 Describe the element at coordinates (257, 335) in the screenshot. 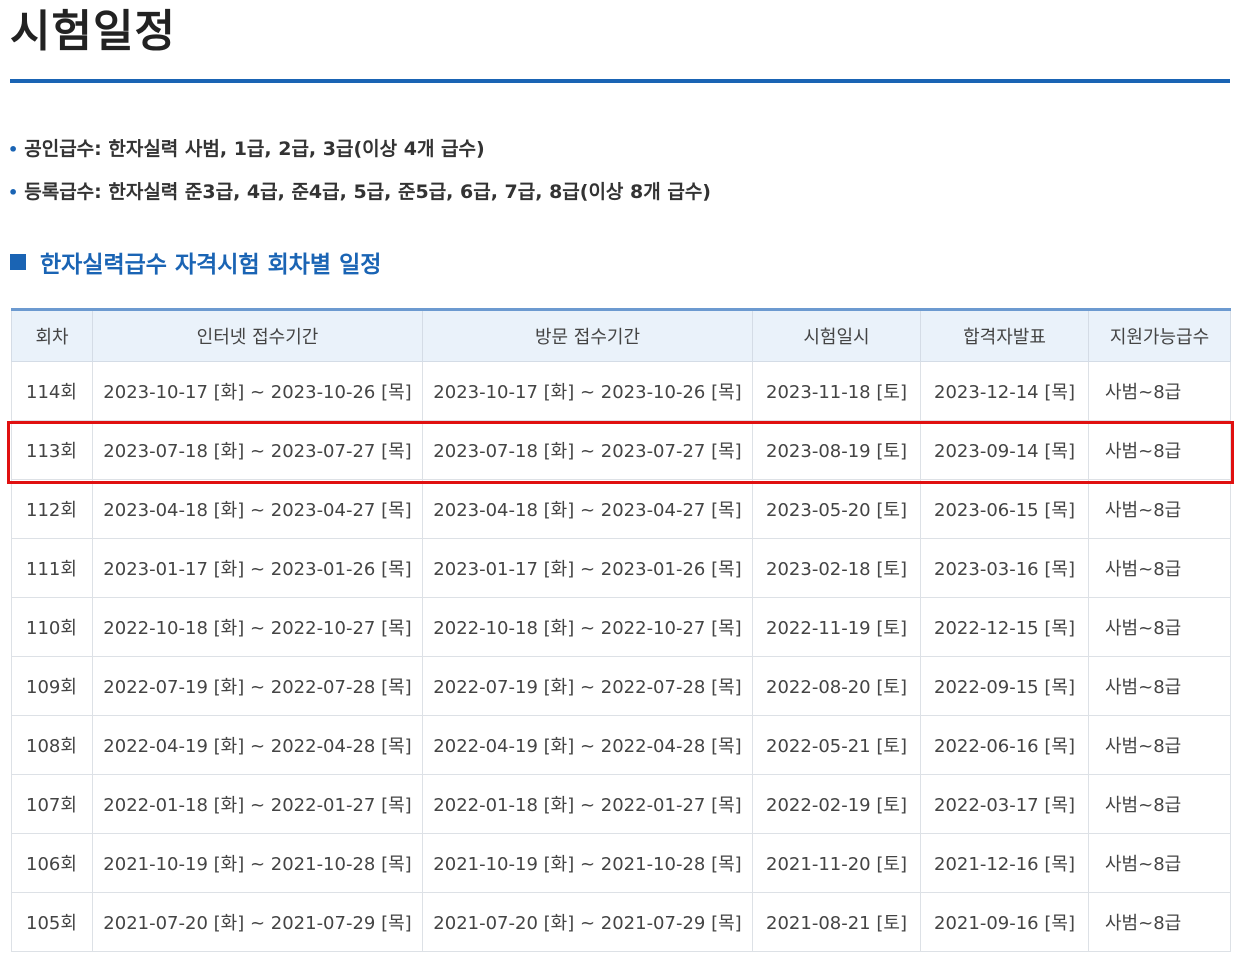

I see `header-online-period: 인터넷 접수기간` at that location.